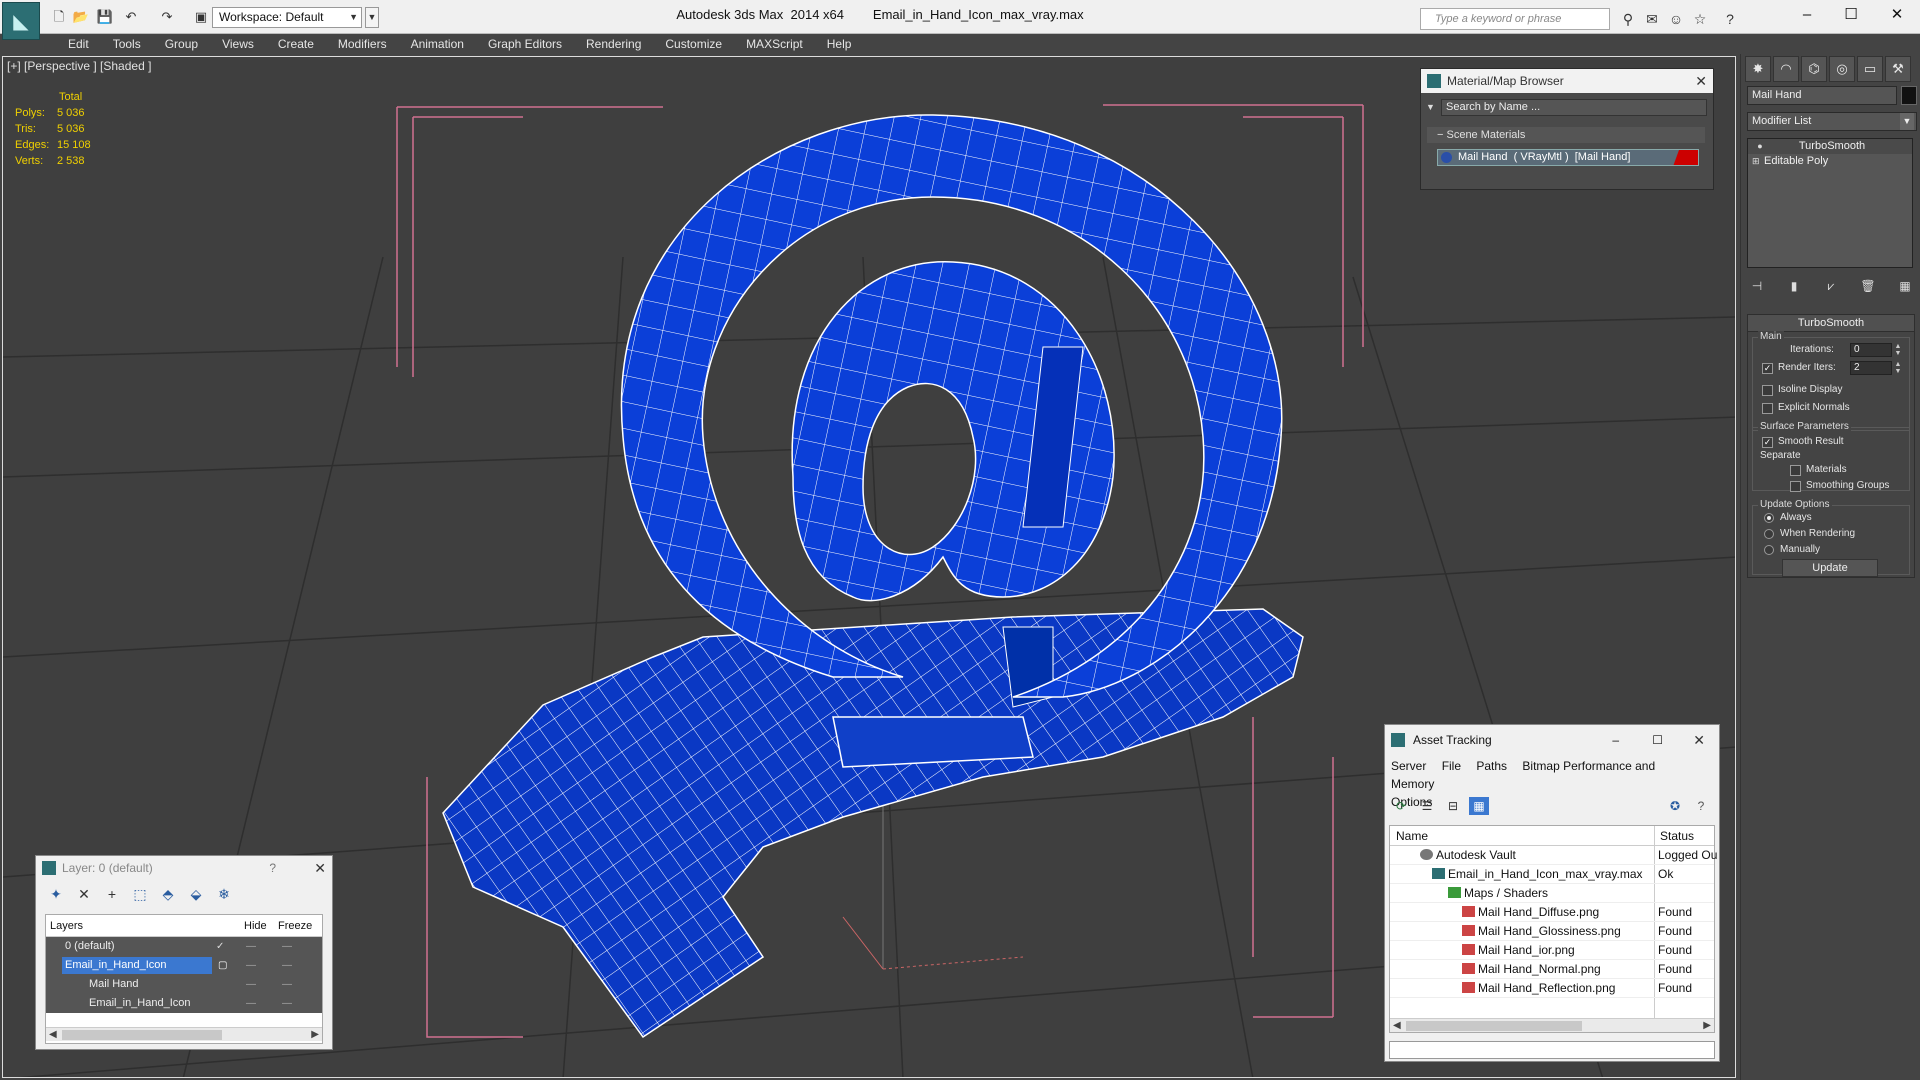 This screenshot has width=1920, height=1080. What do you see at coordinates (372, 17) in the screenshot?
I see `workspace-options-icon: ▼` at bounding box center [372, 17].